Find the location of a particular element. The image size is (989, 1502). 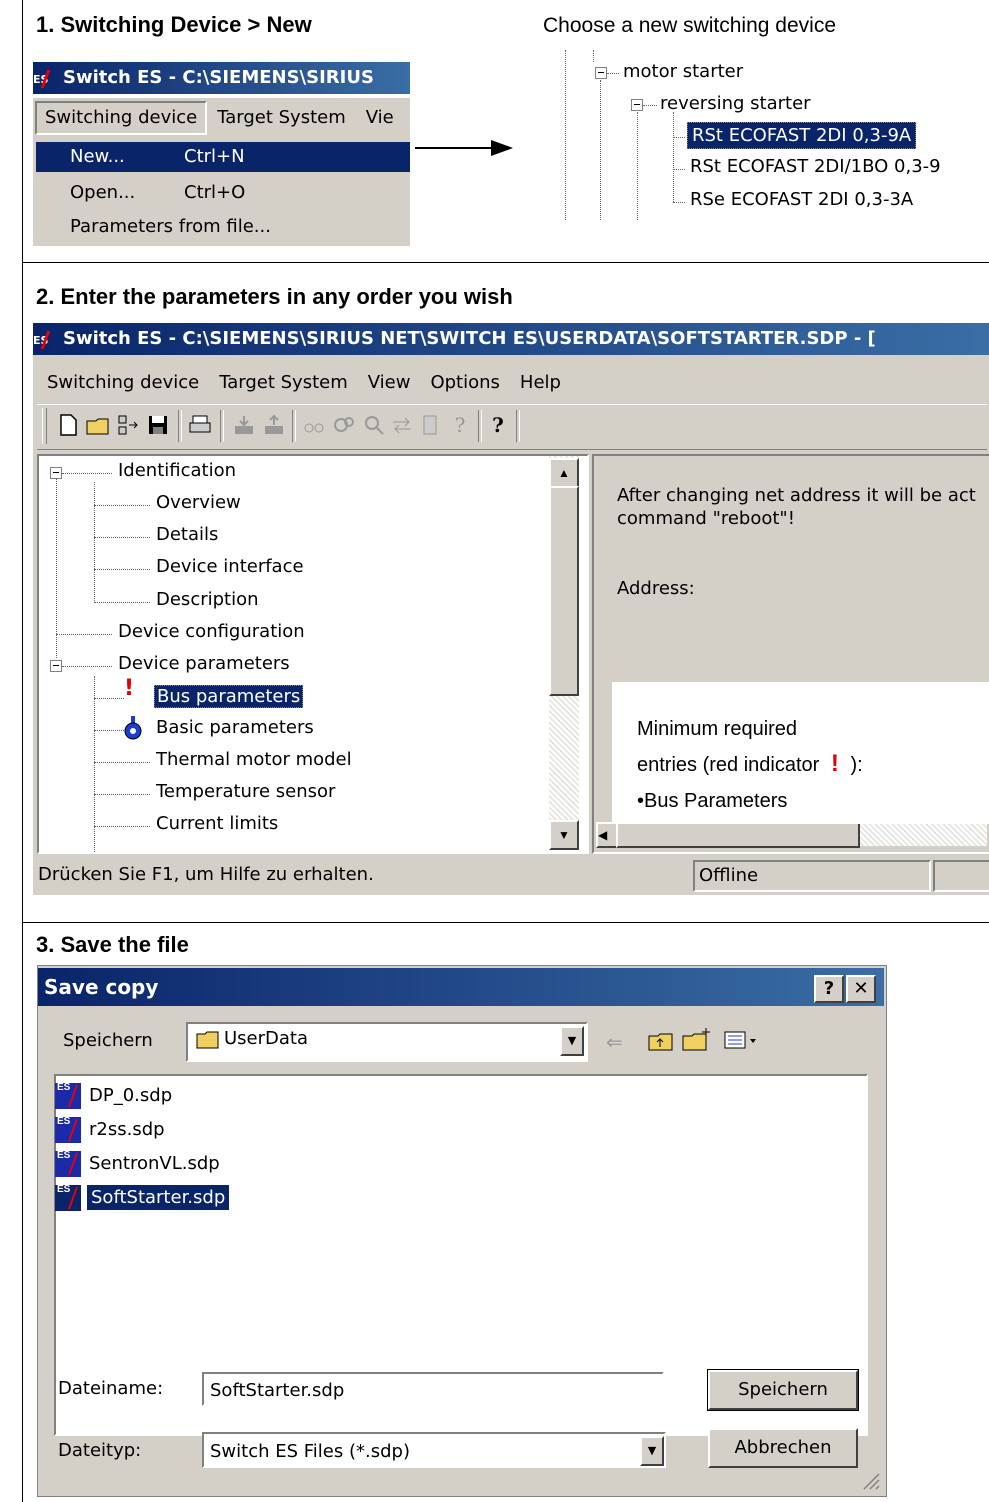

tree-leaf-rst-2di: RSt ECOFAST 2DI 0,3-9A is located at coordinates (802, 135).